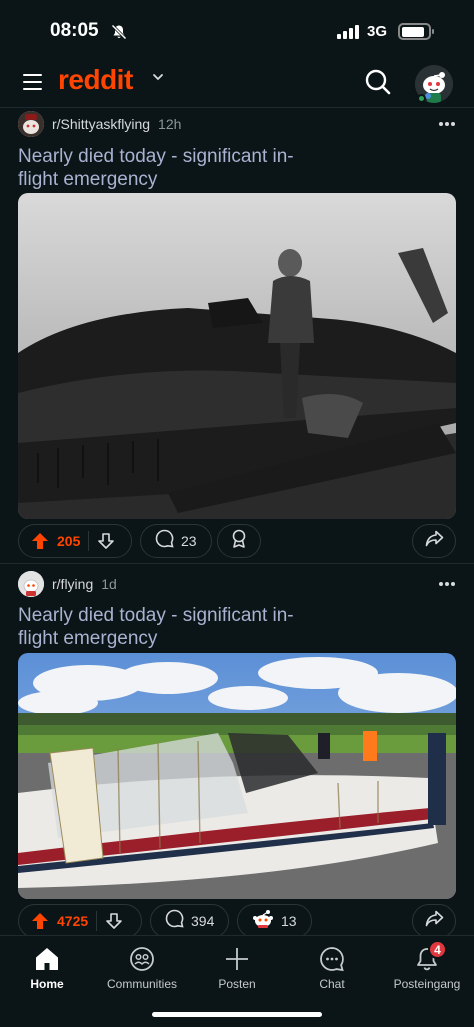  I want to click on nav-chat: Chat, so click(332, 967).